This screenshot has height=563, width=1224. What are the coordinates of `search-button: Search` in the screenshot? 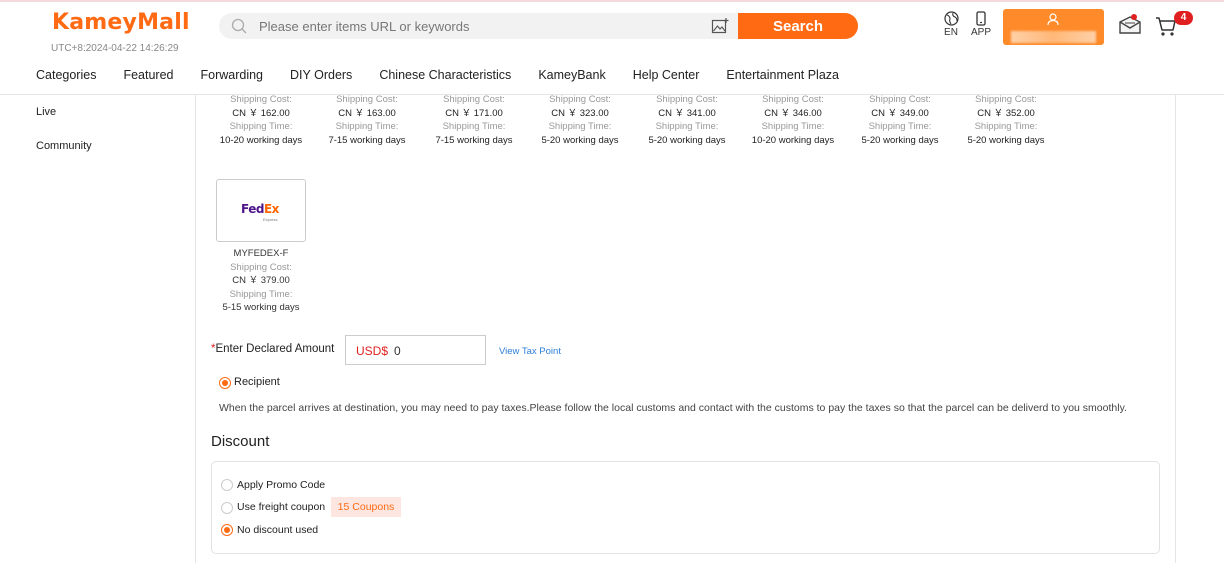 It's located at (798, 26).